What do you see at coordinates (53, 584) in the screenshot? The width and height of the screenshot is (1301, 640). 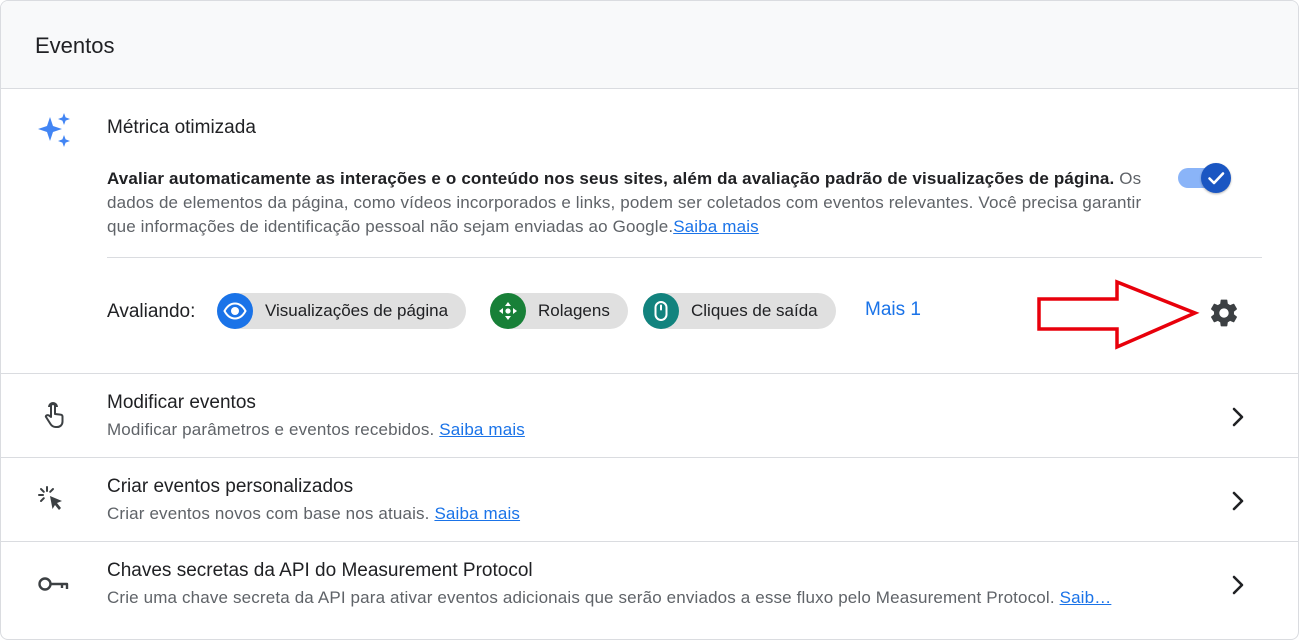 I see `key-icon` at bounding box center [53, 584].